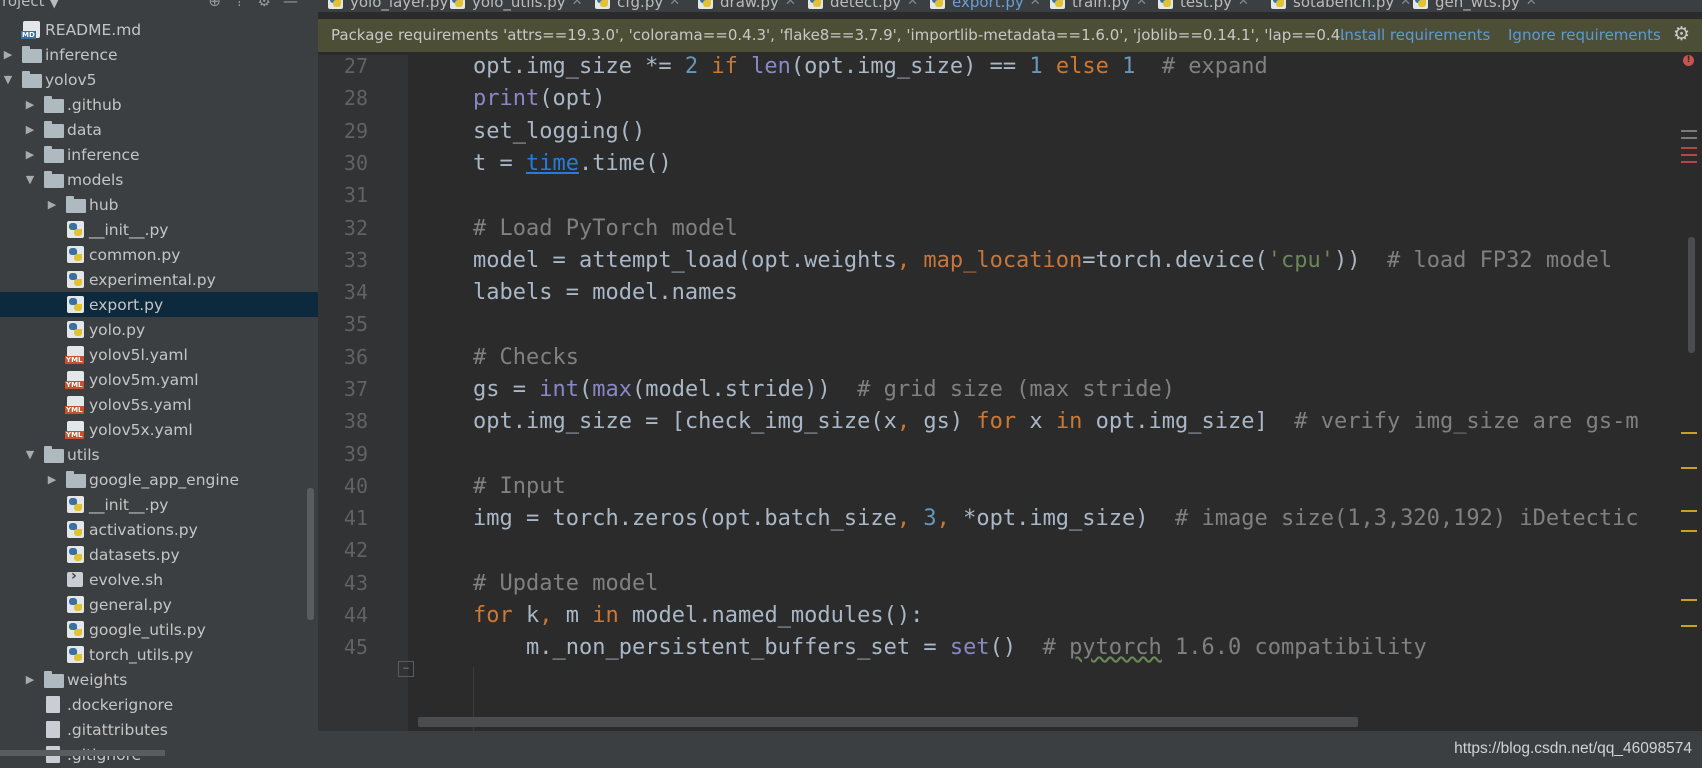 This screenshot has height=768, width=1702. What do you see at coordinates (605, 228) in the screenshot?
I see `code-line: # Load PyTorch model` at bounding box center [605, 228].